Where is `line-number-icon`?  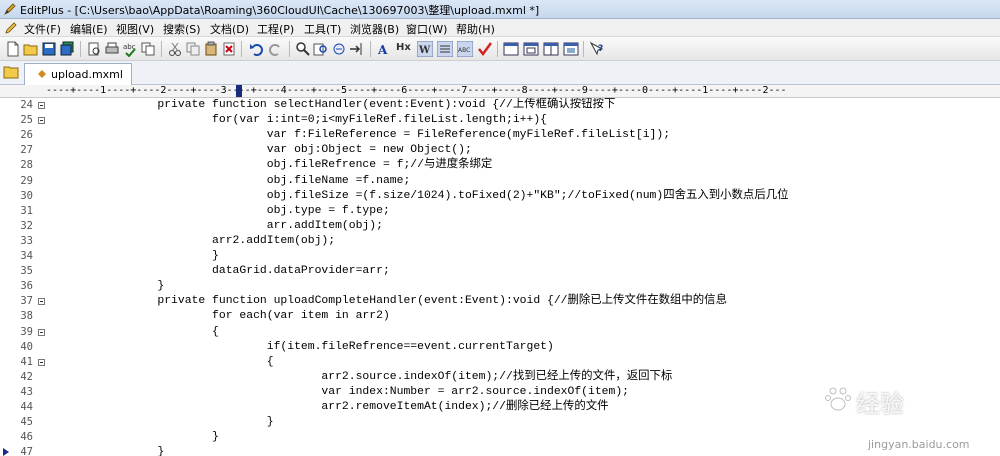
line-number-icon is located at coordinates (445, 49).